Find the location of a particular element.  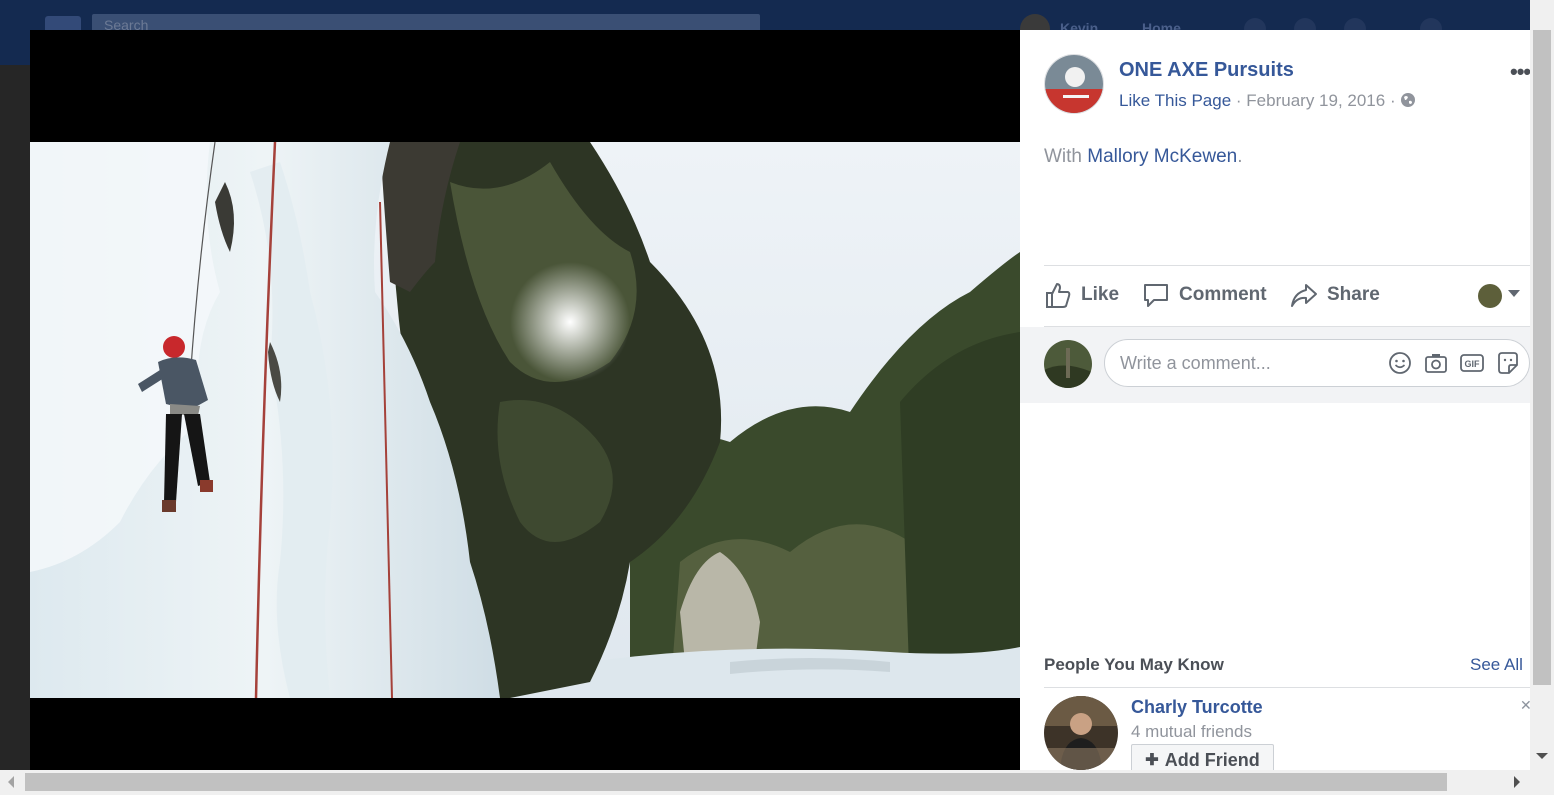

post-meta: Like This Page · February 19, 2016 · is located at coordinates (1267, 101).